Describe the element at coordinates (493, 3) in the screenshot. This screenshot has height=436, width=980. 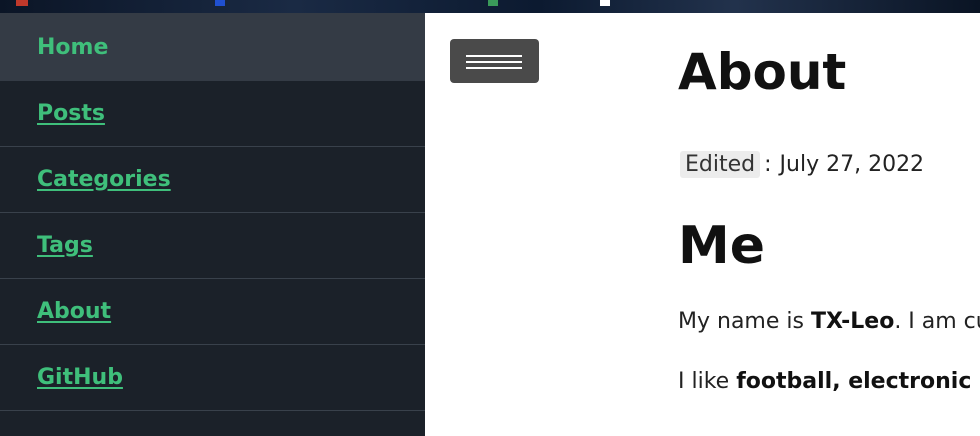
I see `tab-favicon-green` at that location.